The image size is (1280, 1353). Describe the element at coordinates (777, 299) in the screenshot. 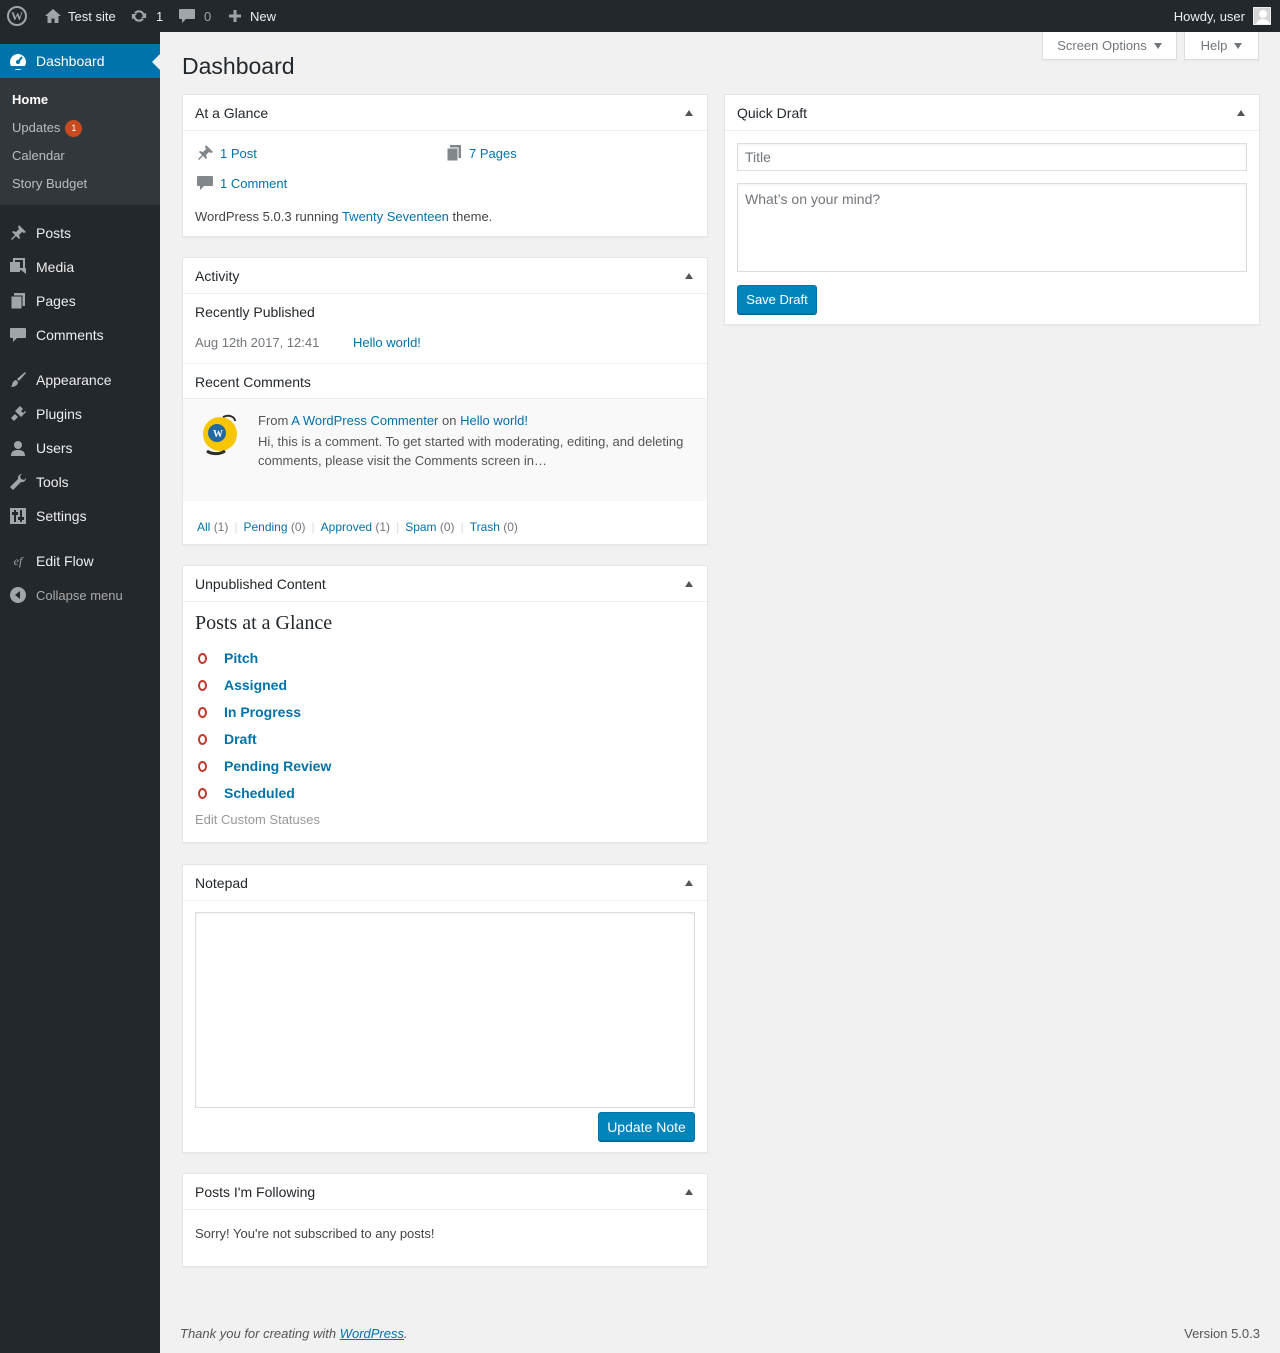

I see `save-draft-button: Save Draft` at that location.